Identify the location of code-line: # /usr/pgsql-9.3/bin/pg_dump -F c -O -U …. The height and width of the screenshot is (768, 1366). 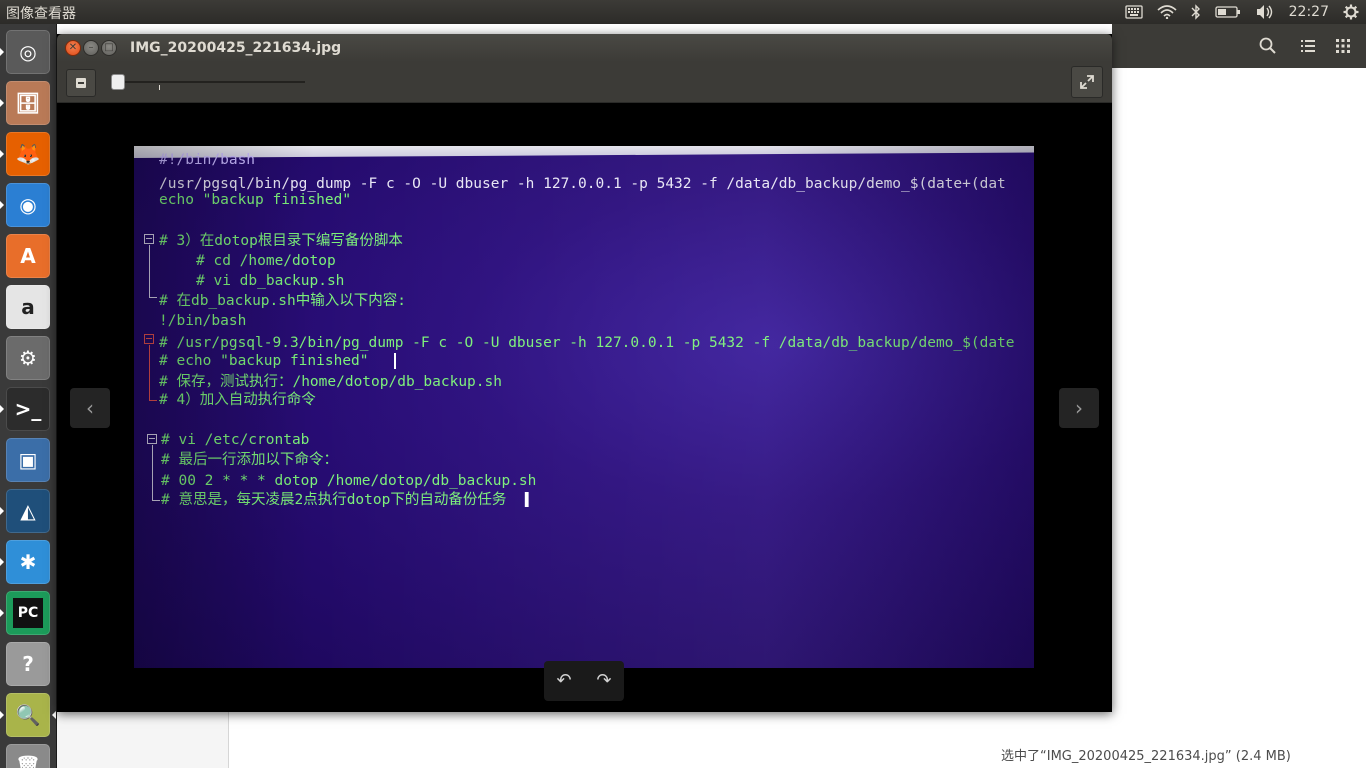
(587, 343).